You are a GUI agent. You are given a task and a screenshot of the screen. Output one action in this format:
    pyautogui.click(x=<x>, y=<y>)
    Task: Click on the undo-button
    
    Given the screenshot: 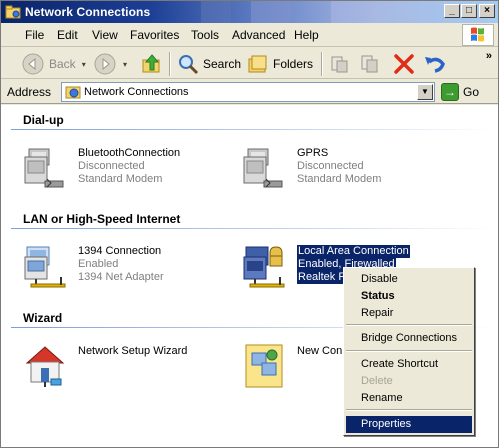 What is the action you would take?
    pyautogui.click(x=435, y=64)
    